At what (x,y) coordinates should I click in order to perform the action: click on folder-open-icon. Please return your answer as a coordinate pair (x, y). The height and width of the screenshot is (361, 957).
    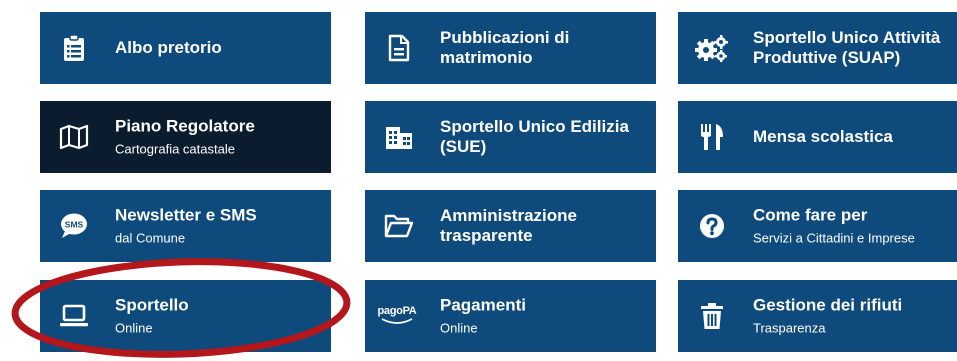
    Looking at the image, I should click on (399, 226).